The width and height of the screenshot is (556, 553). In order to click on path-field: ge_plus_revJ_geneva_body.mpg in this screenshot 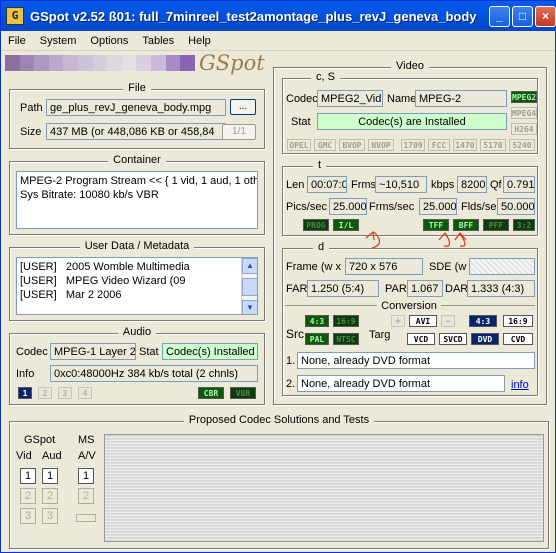, I will do `click(136, 107)`.